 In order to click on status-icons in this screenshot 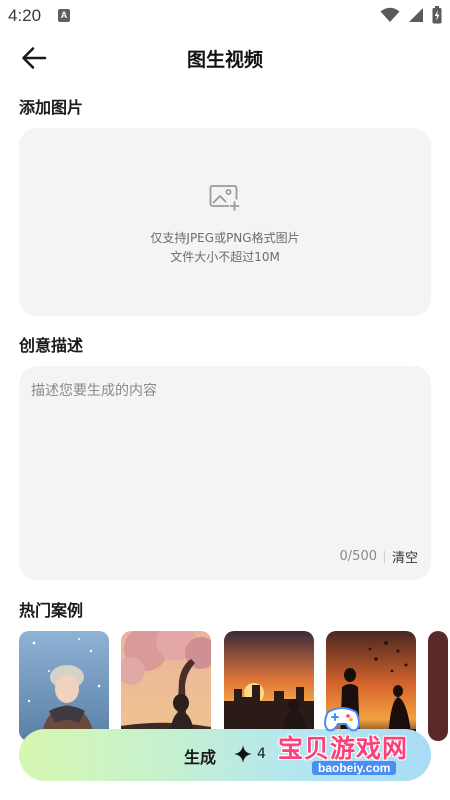, I will do `click(411, 15)`.